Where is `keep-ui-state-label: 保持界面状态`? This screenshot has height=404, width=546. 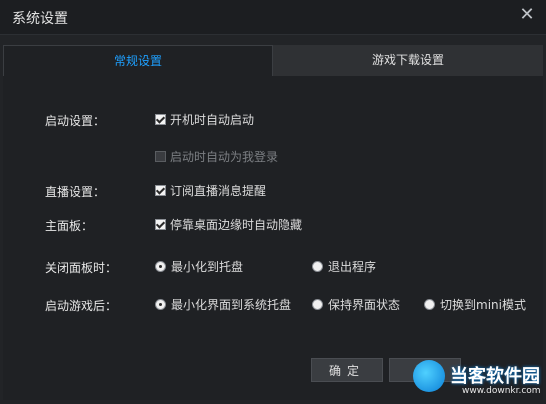 keep-ui-state-label: 保持界面状态 is located at coordinates (364, 304).